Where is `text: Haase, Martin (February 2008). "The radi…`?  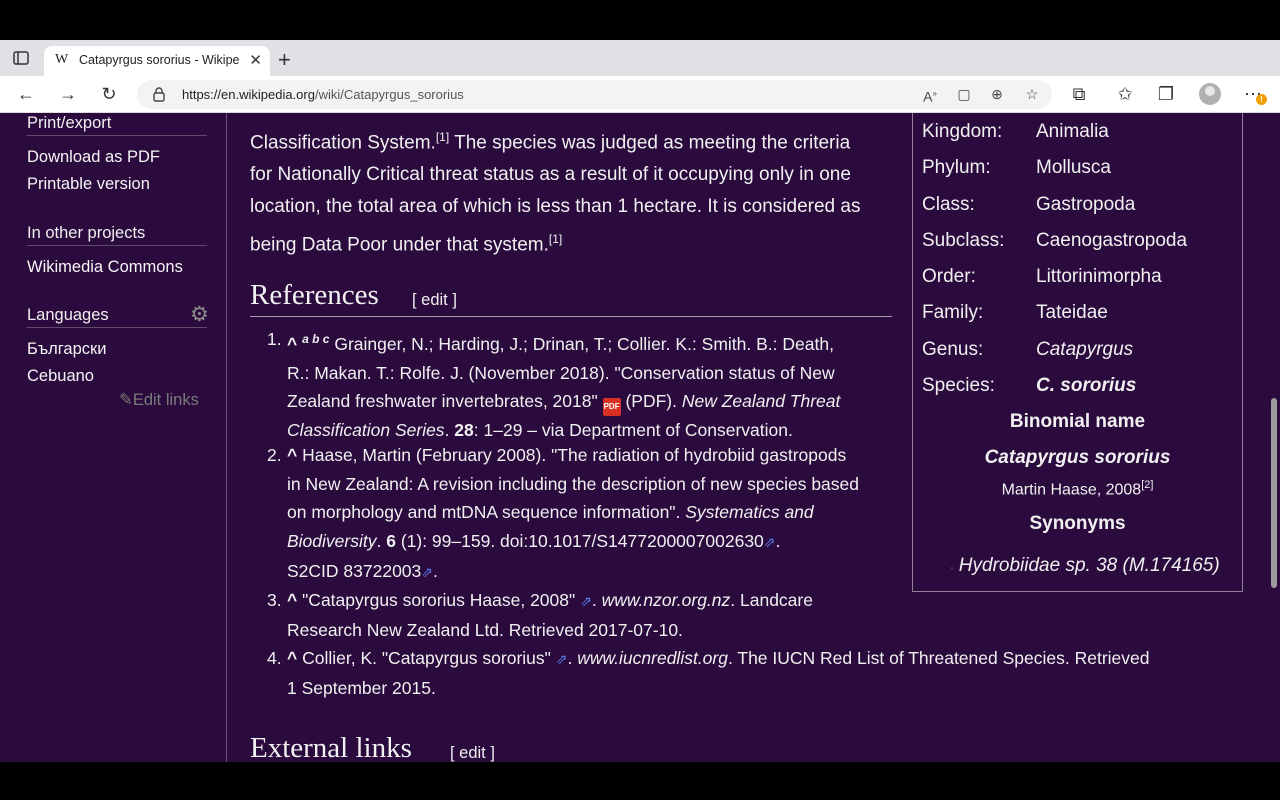 text: Haase, Martin (February 2008). "The radi… is located at coordinates (572, 455).